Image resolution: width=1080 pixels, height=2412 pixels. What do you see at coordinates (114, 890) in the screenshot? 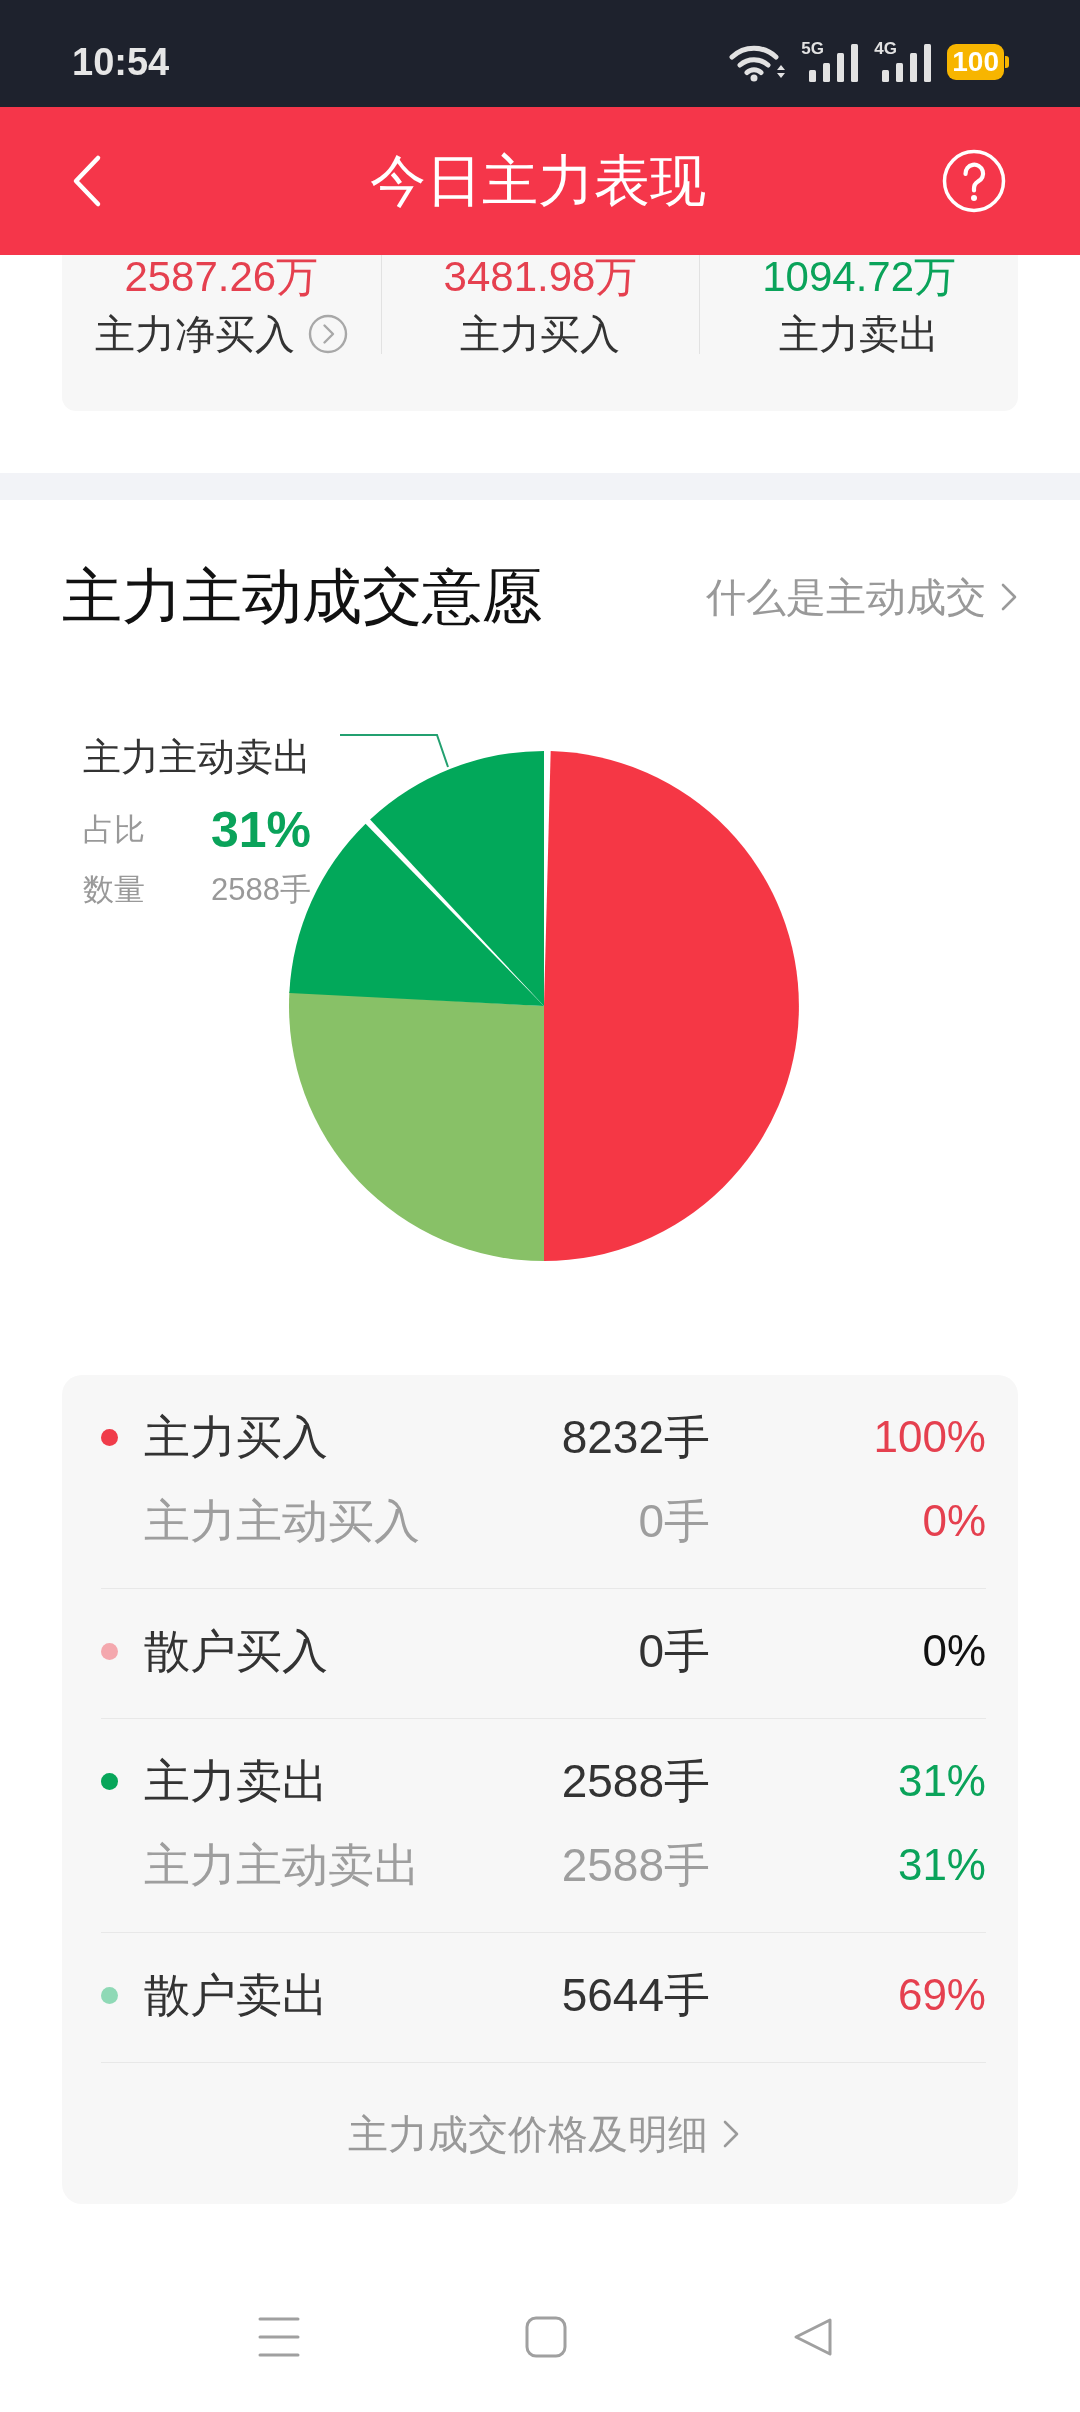
I see `amount-label: 数量` at bounding box center [114, 890].